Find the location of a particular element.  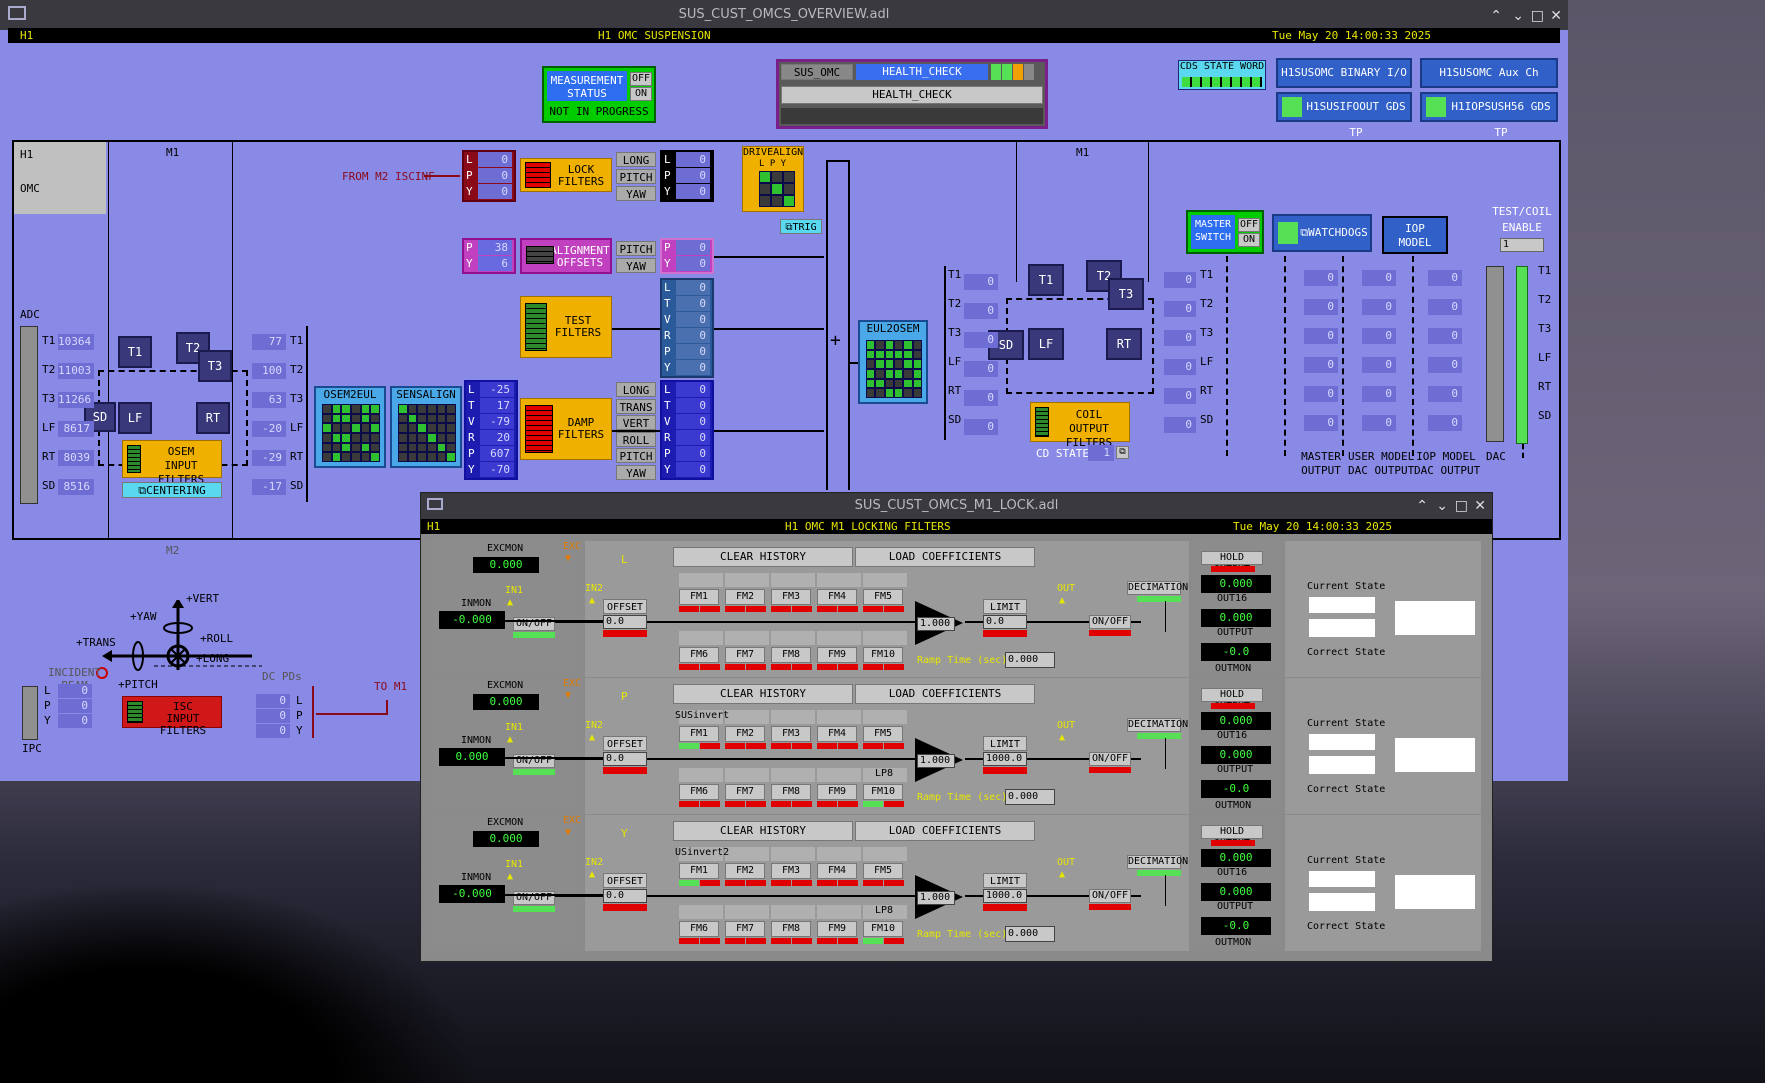

measurement-on-button: ON is located at coordinates (641, 94).